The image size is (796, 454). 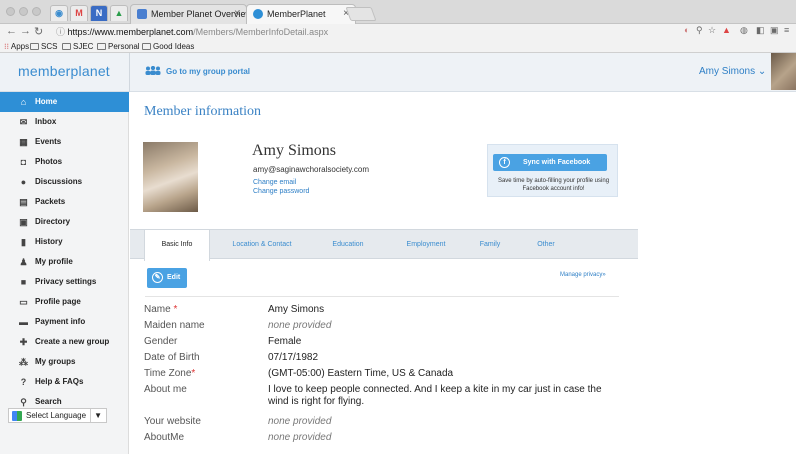 I want to click on sidebar-item-photos: ◘ Photos, so click(x=64, y=162).